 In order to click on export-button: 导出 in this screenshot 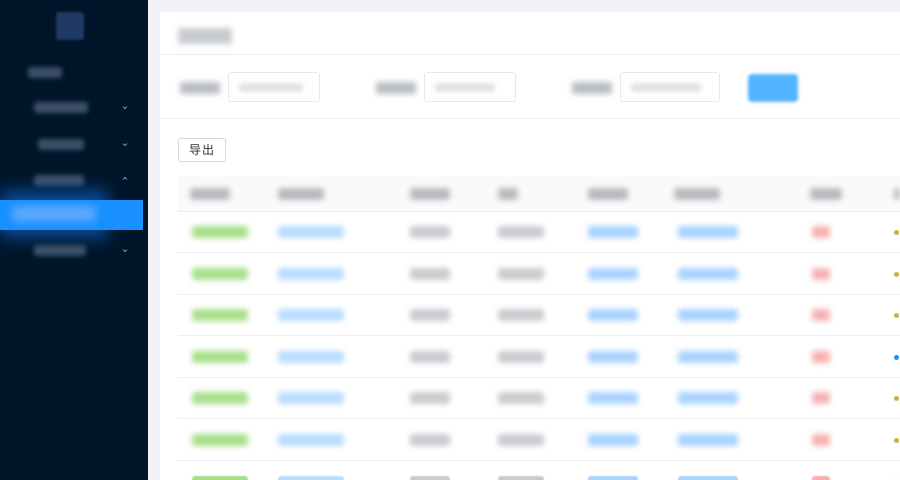, I will do `click(202, 150)`.